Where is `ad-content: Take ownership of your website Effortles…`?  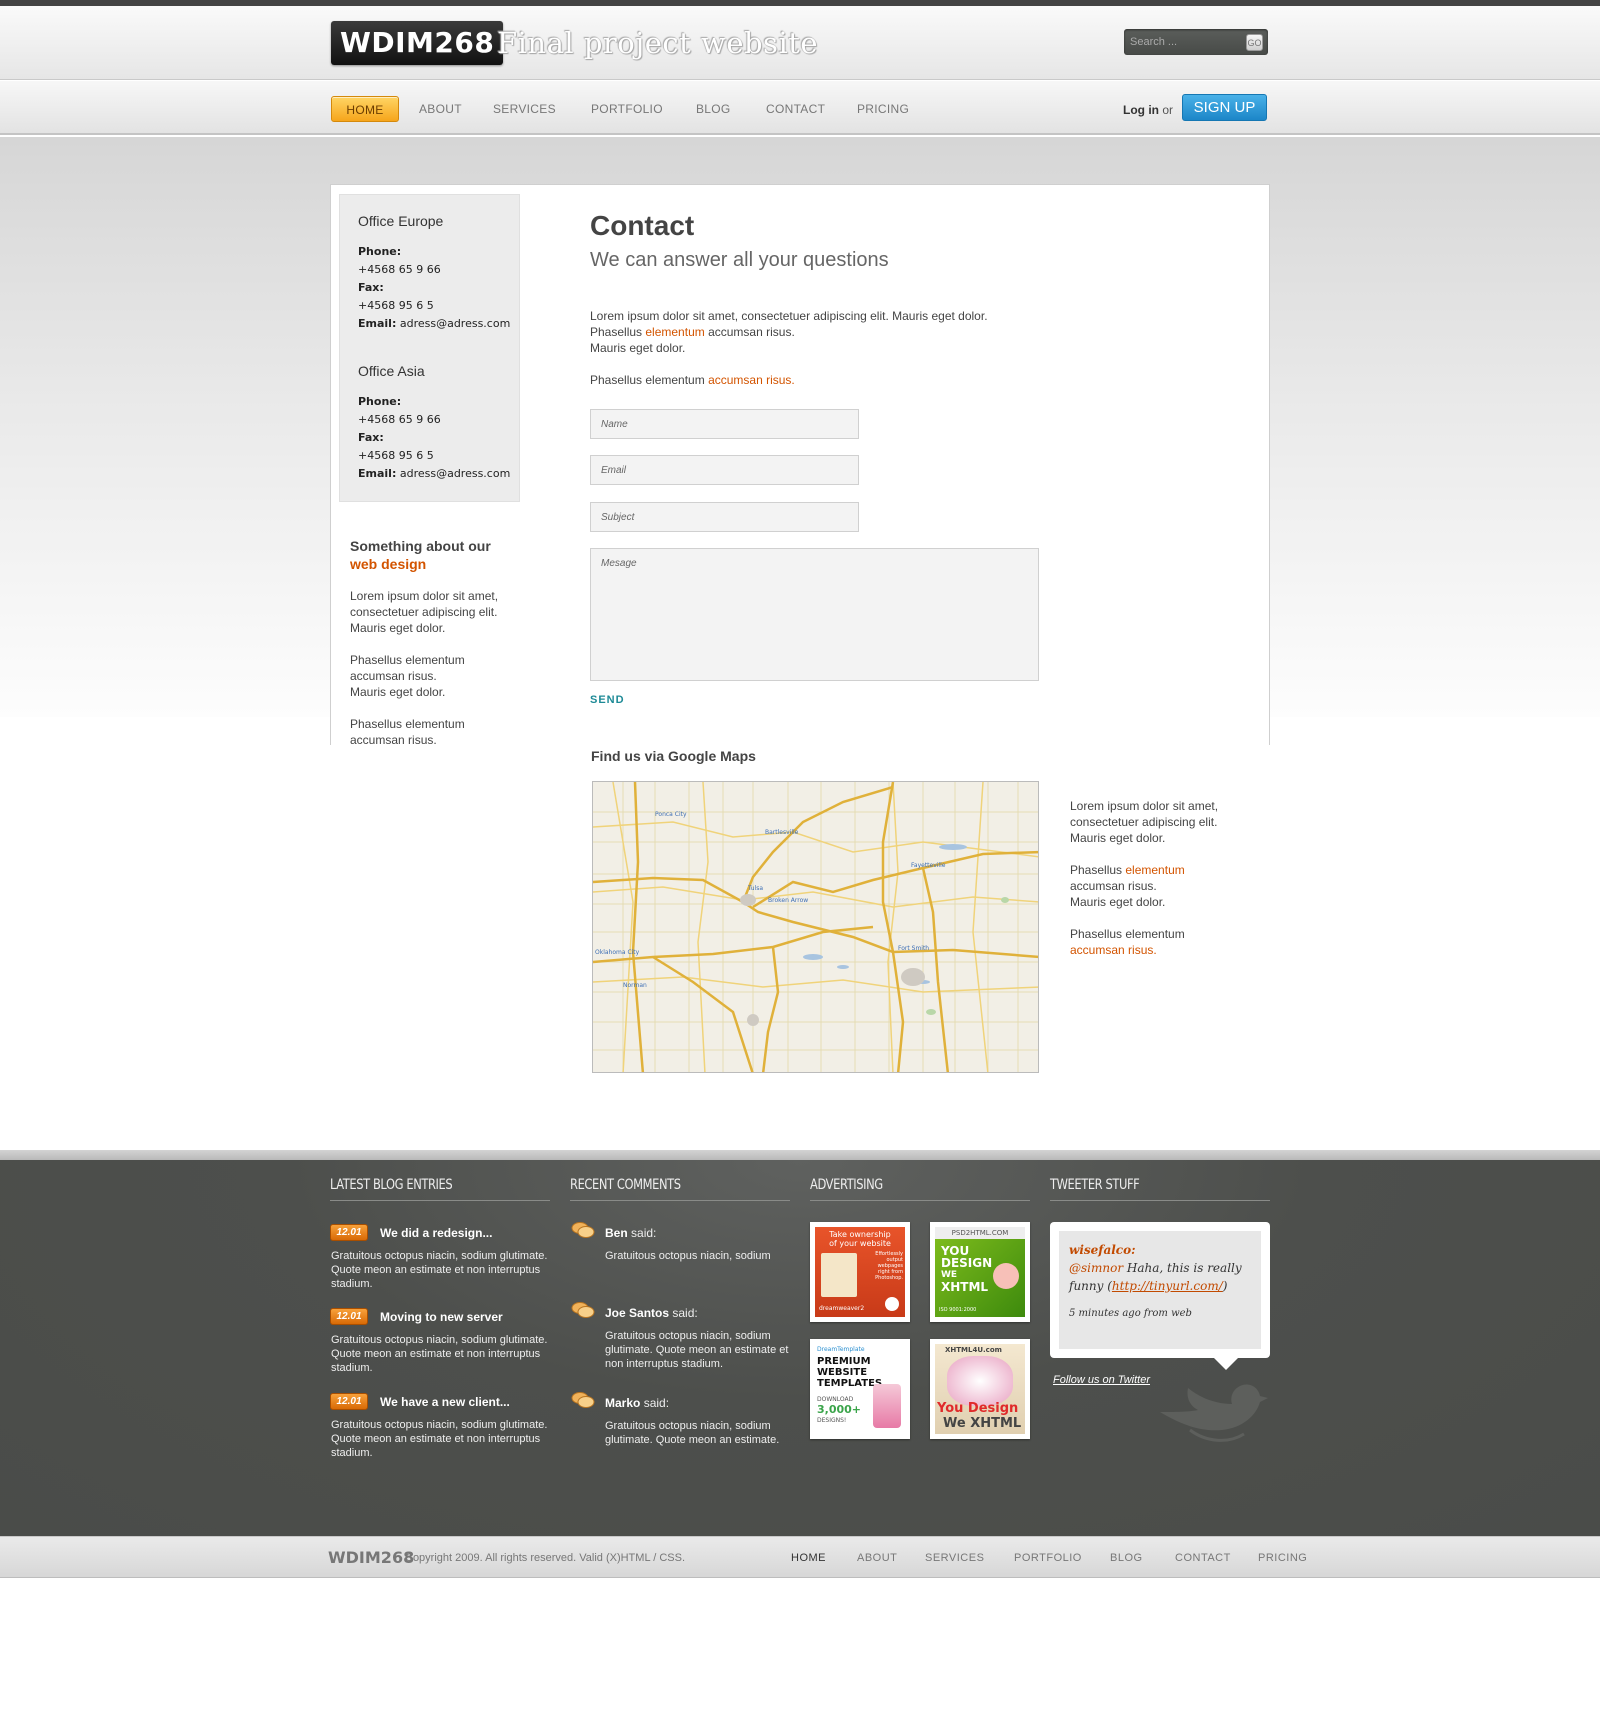 ad-content: Take ownership of your website Effortles… is located at coordinates (860, 1272).